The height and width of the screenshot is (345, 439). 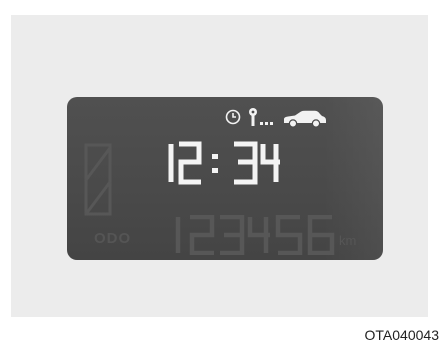 What do you see at coordinates (224, 163) in the screenshot?
I see `clock-time-display` at bounding box center [224, 163].